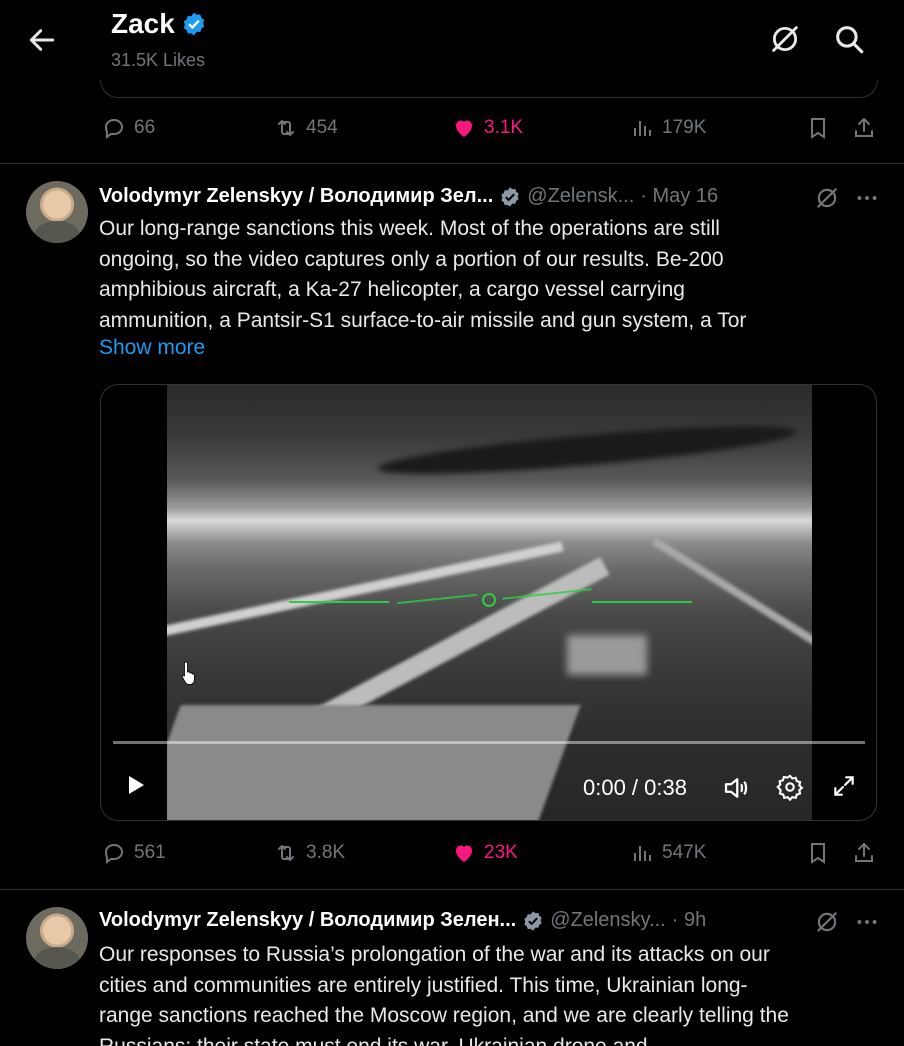  I want to click on views-button: 547K, so click(668, 853).